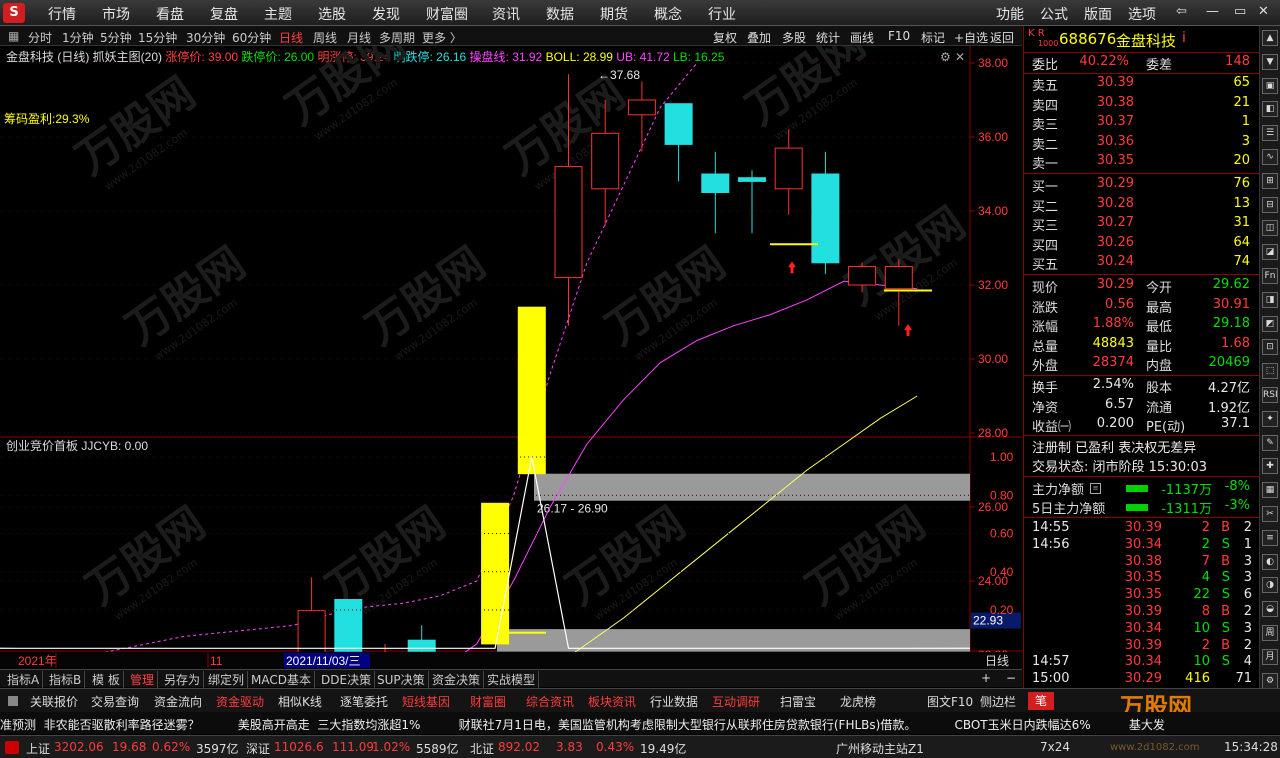 The image size is (1280, 758). Describe the element at coordinates (54, 701) in the screenshot. I see `function-tab-0: 关联报价` at that location.